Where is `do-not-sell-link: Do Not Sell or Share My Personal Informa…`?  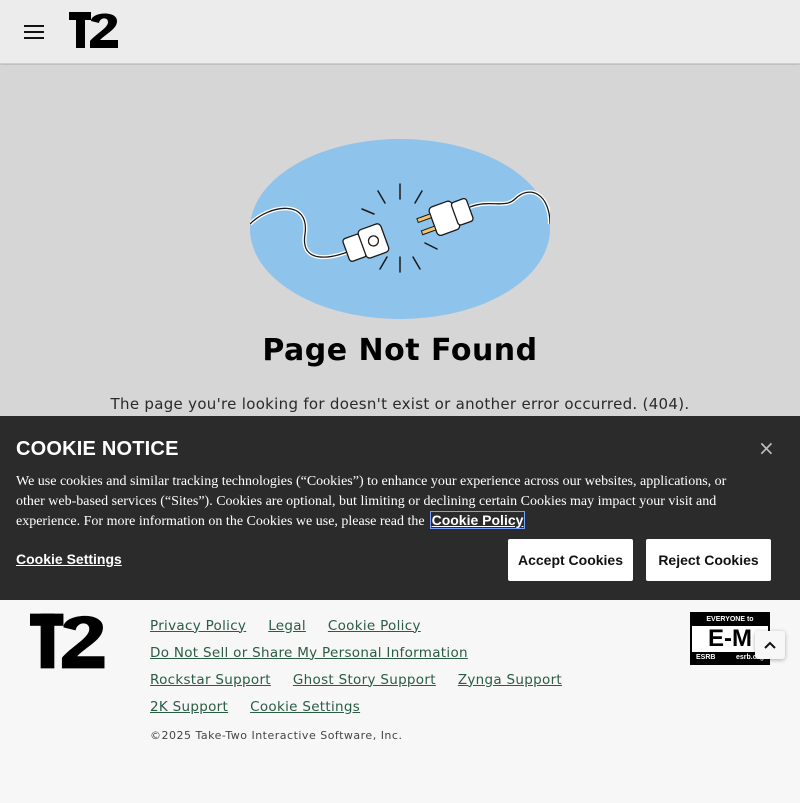 do-not-sell-link: Do Not Sell or Share My Personal Informa… is located at coordinates (309, 653).